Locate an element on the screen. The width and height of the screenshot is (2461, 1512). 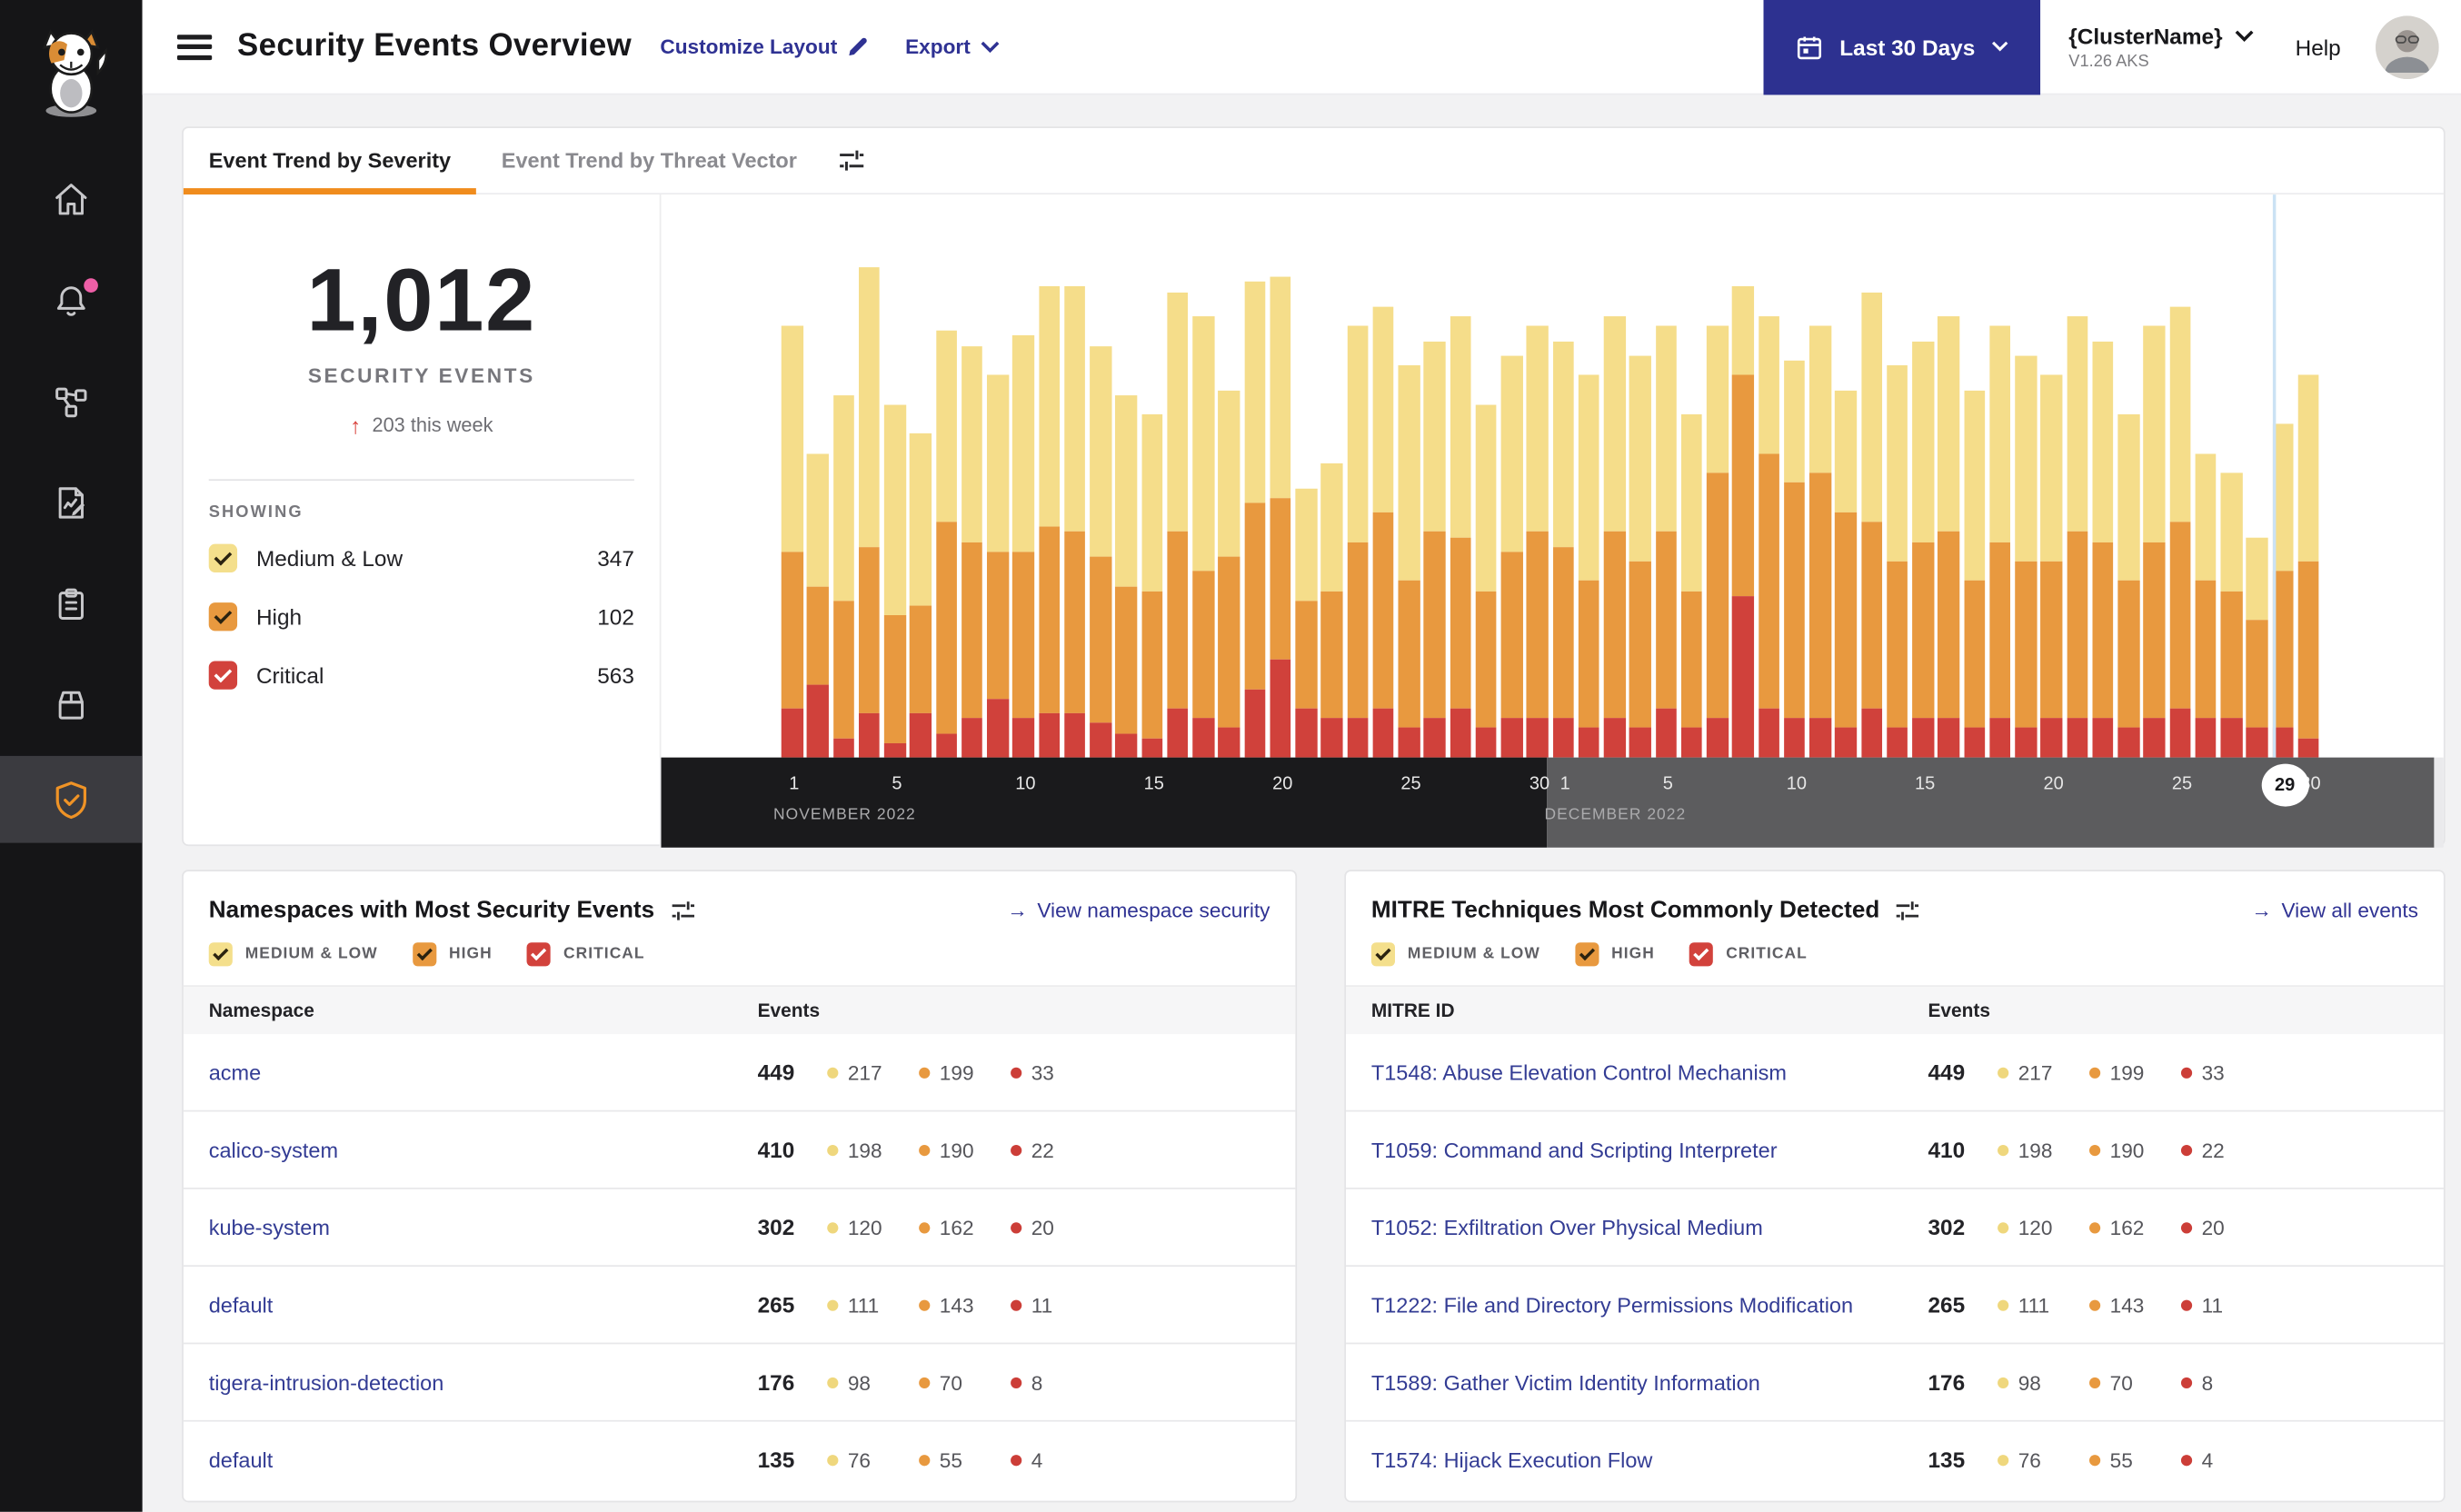
namespace-link: acme is located at coordinates (483, 1072).